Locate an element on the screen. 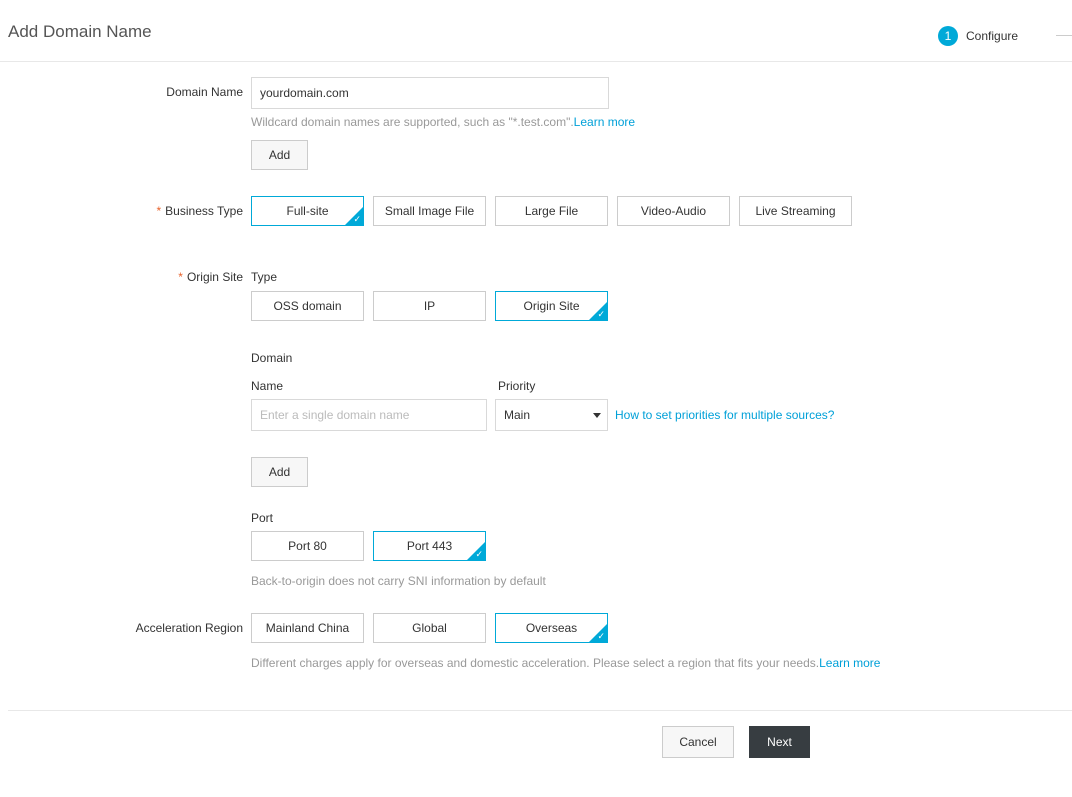 The image size is (1072, 797). business-type-small-image-file-label: Small Image File is located at coordinates (429, 211).